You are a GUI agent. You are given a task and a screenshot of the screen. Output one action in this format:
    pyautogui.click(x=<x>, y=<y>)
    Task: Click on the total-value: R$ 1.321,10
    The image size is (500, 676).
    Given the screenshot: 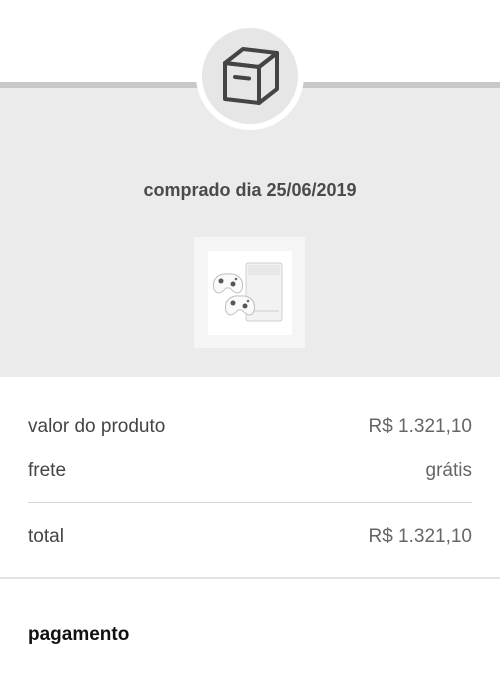 What is the action you would take?
    pyautogui.click(x=420, y=536)
    